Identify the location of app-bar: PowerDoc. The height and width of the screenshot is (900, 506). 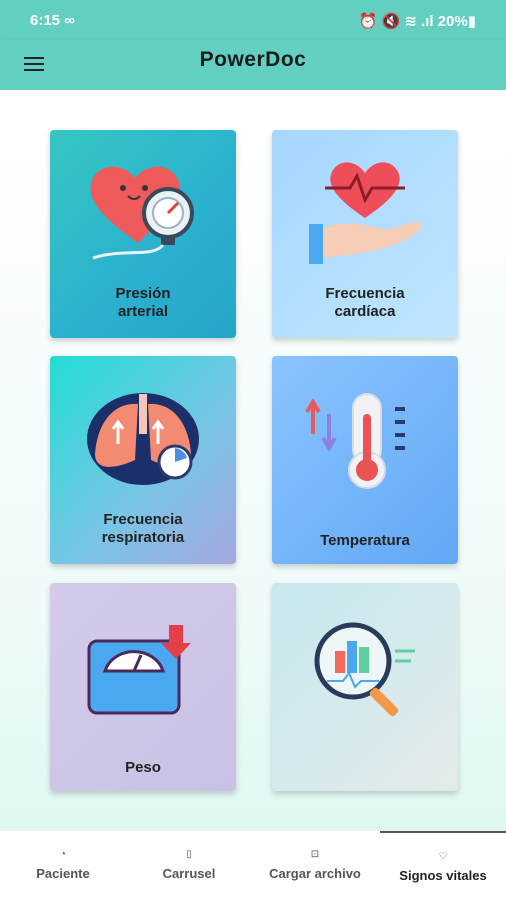
(253, 65).